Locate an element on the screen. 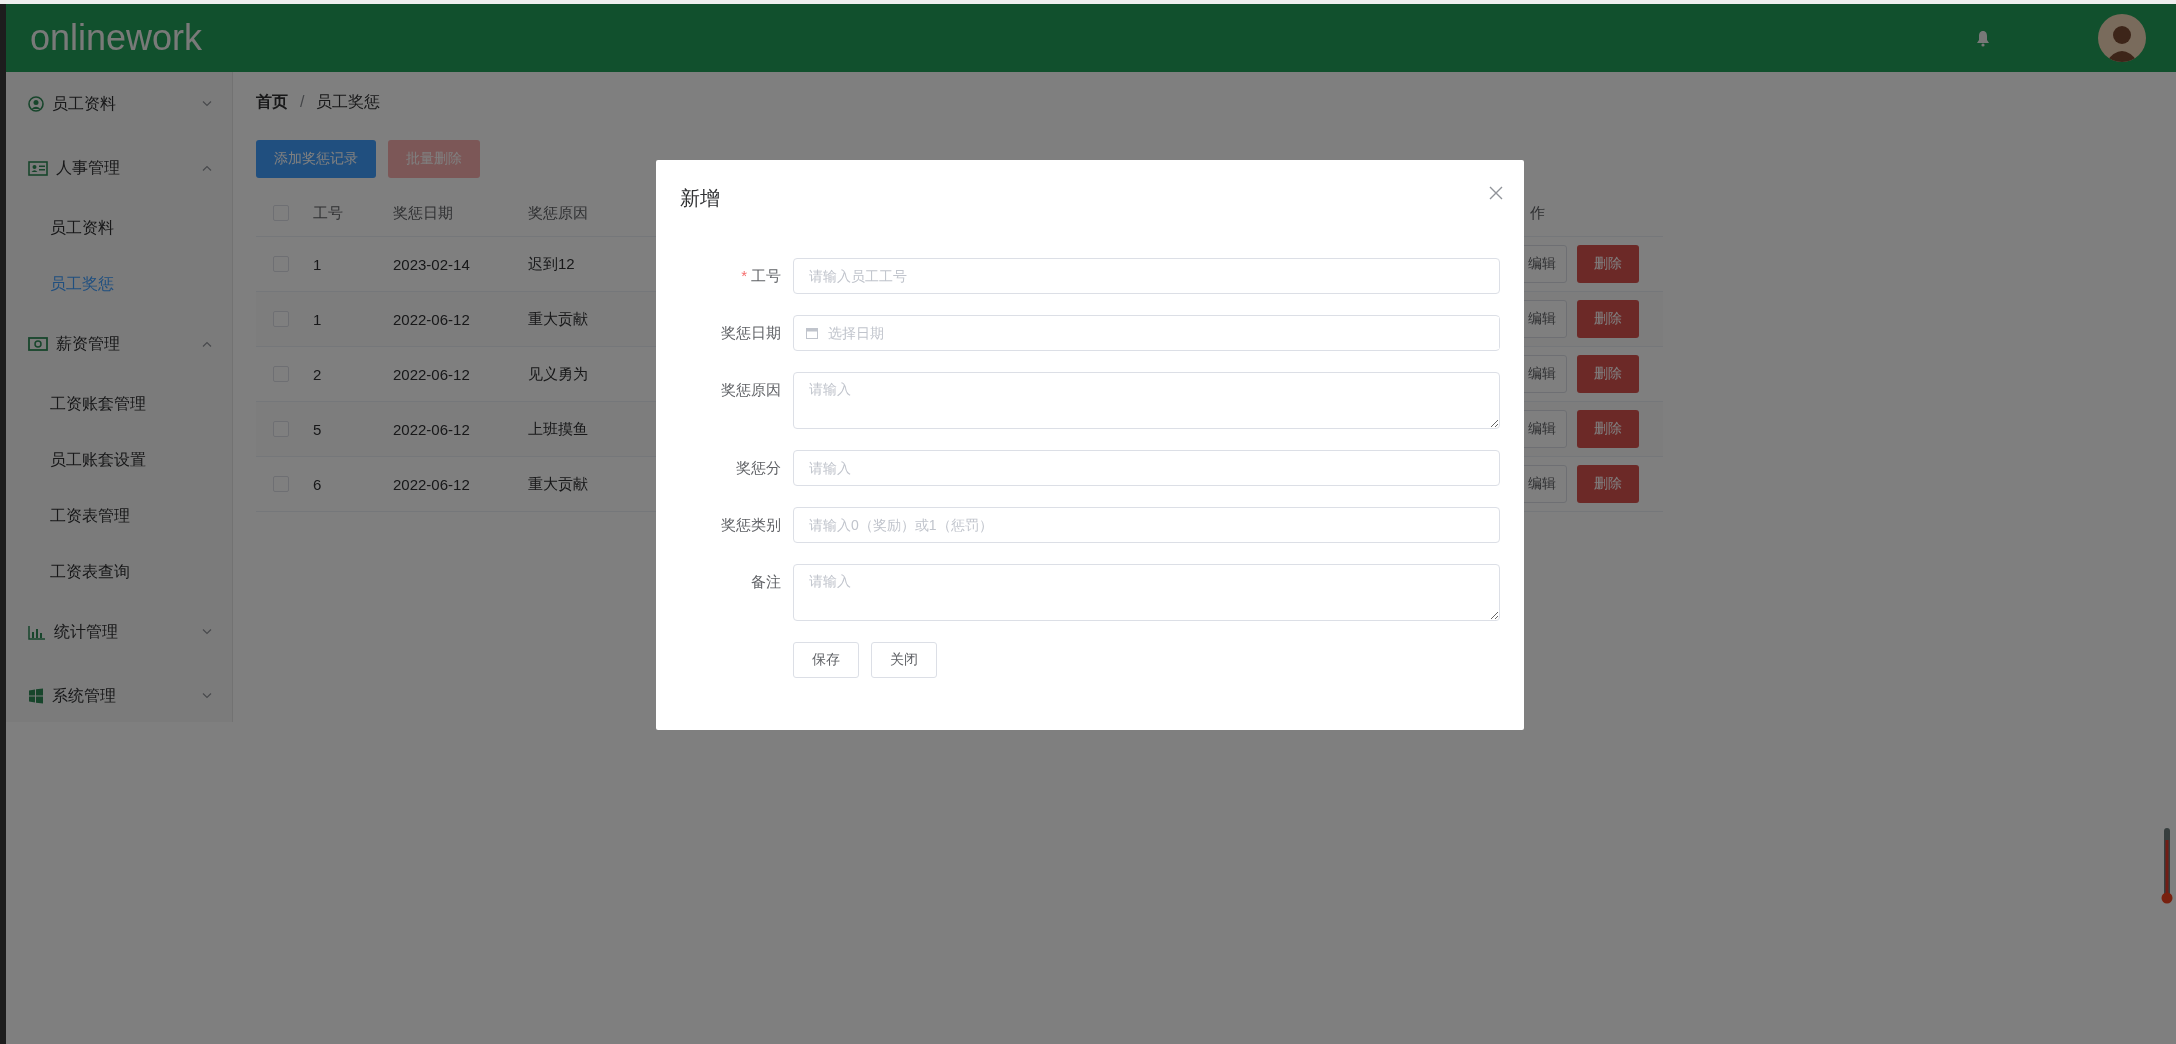  menu-item: 员工资料 is located at coordinates (119, 228).